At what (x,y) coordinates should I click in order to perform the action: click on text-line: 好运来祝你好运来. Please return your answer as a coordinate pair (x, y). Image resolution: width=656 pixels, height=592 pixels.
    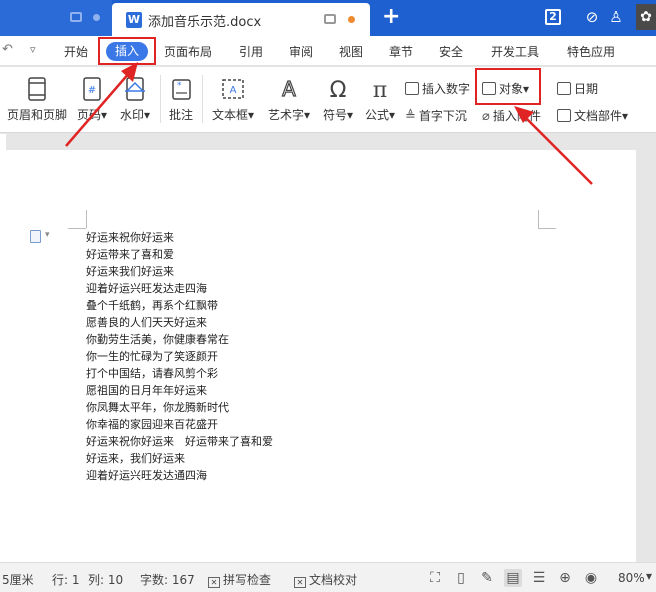
    Looking at the image, I should click on (130, 237).